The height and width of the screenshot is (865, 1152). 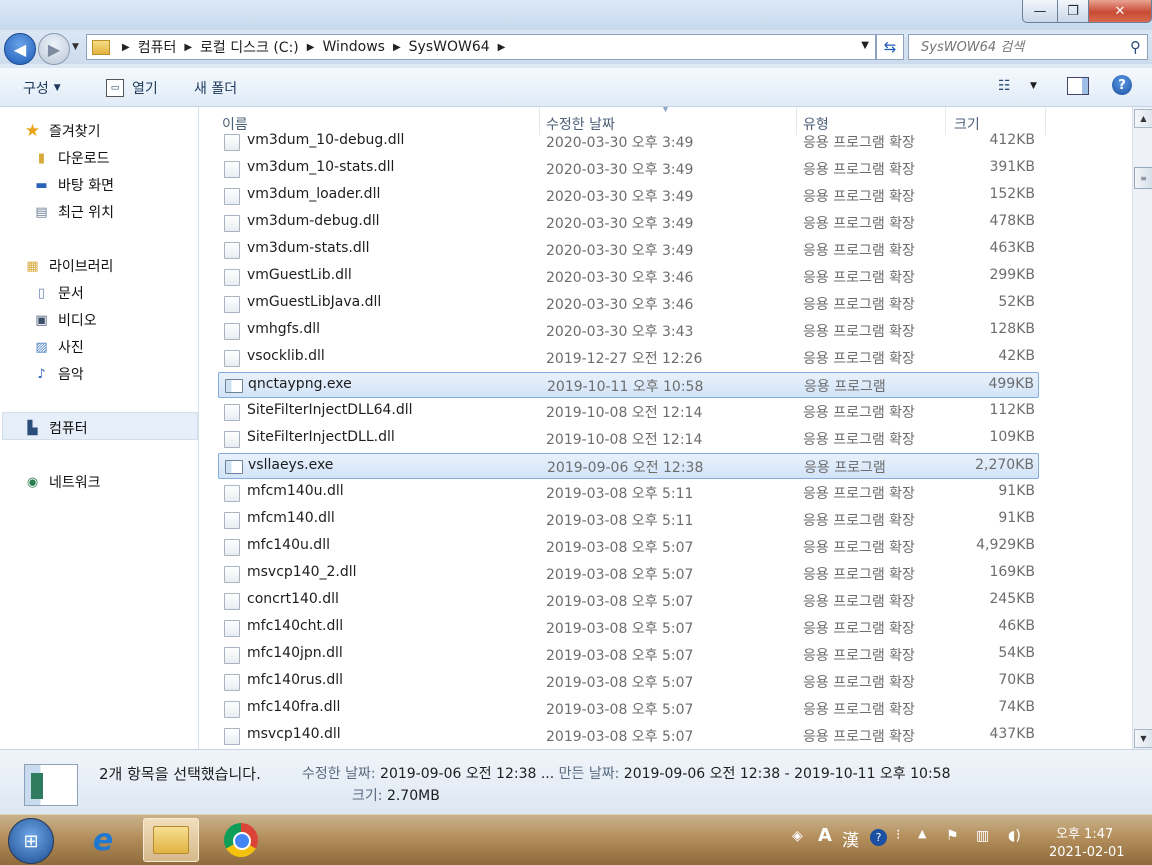 What do you see at coordinates (878, 837) in the screenshot?
I see `ime-help-icon: ?` at bounding box center [878, 837].